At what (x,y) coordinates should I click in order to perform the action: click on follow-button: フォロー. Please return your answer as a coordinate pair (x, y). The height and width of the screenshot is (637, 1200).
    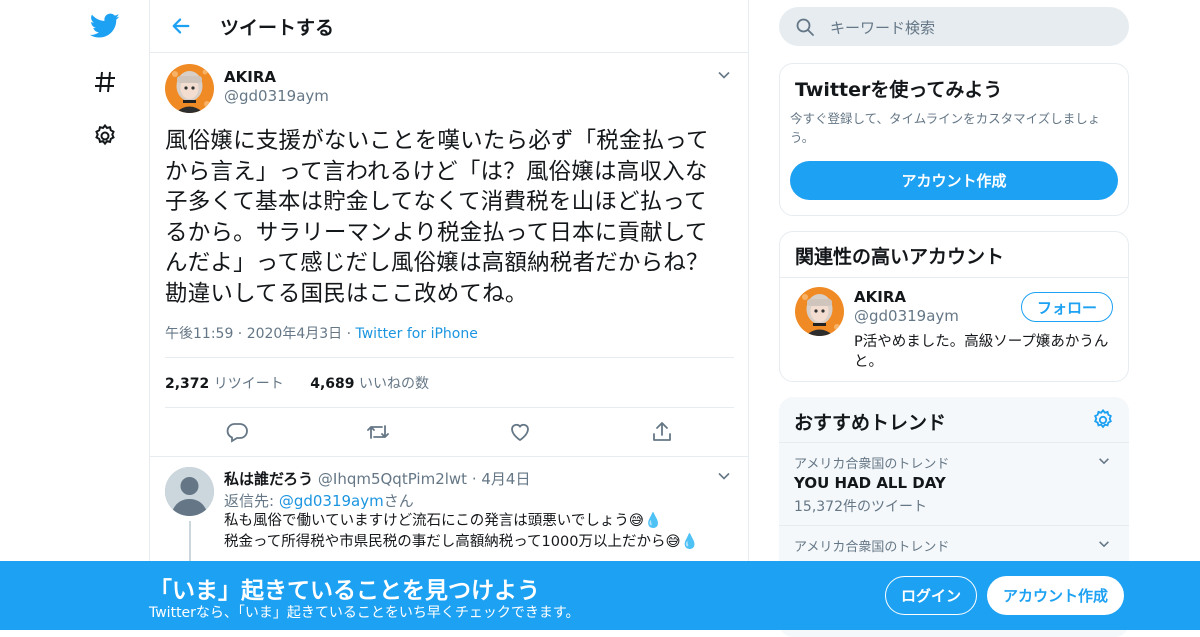
    Looking at the image, I should click on (1067, 307).